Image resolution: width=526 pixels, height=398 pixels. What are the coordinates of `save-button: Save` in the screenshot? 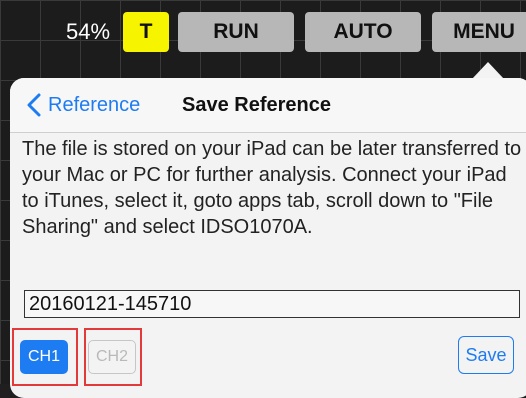 It's located at (486, 355).